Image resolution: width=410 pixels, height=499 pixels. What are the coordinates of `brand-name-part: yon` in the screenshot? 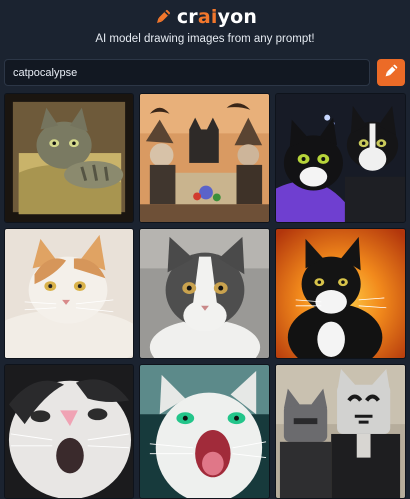 It's located at (237, 17).